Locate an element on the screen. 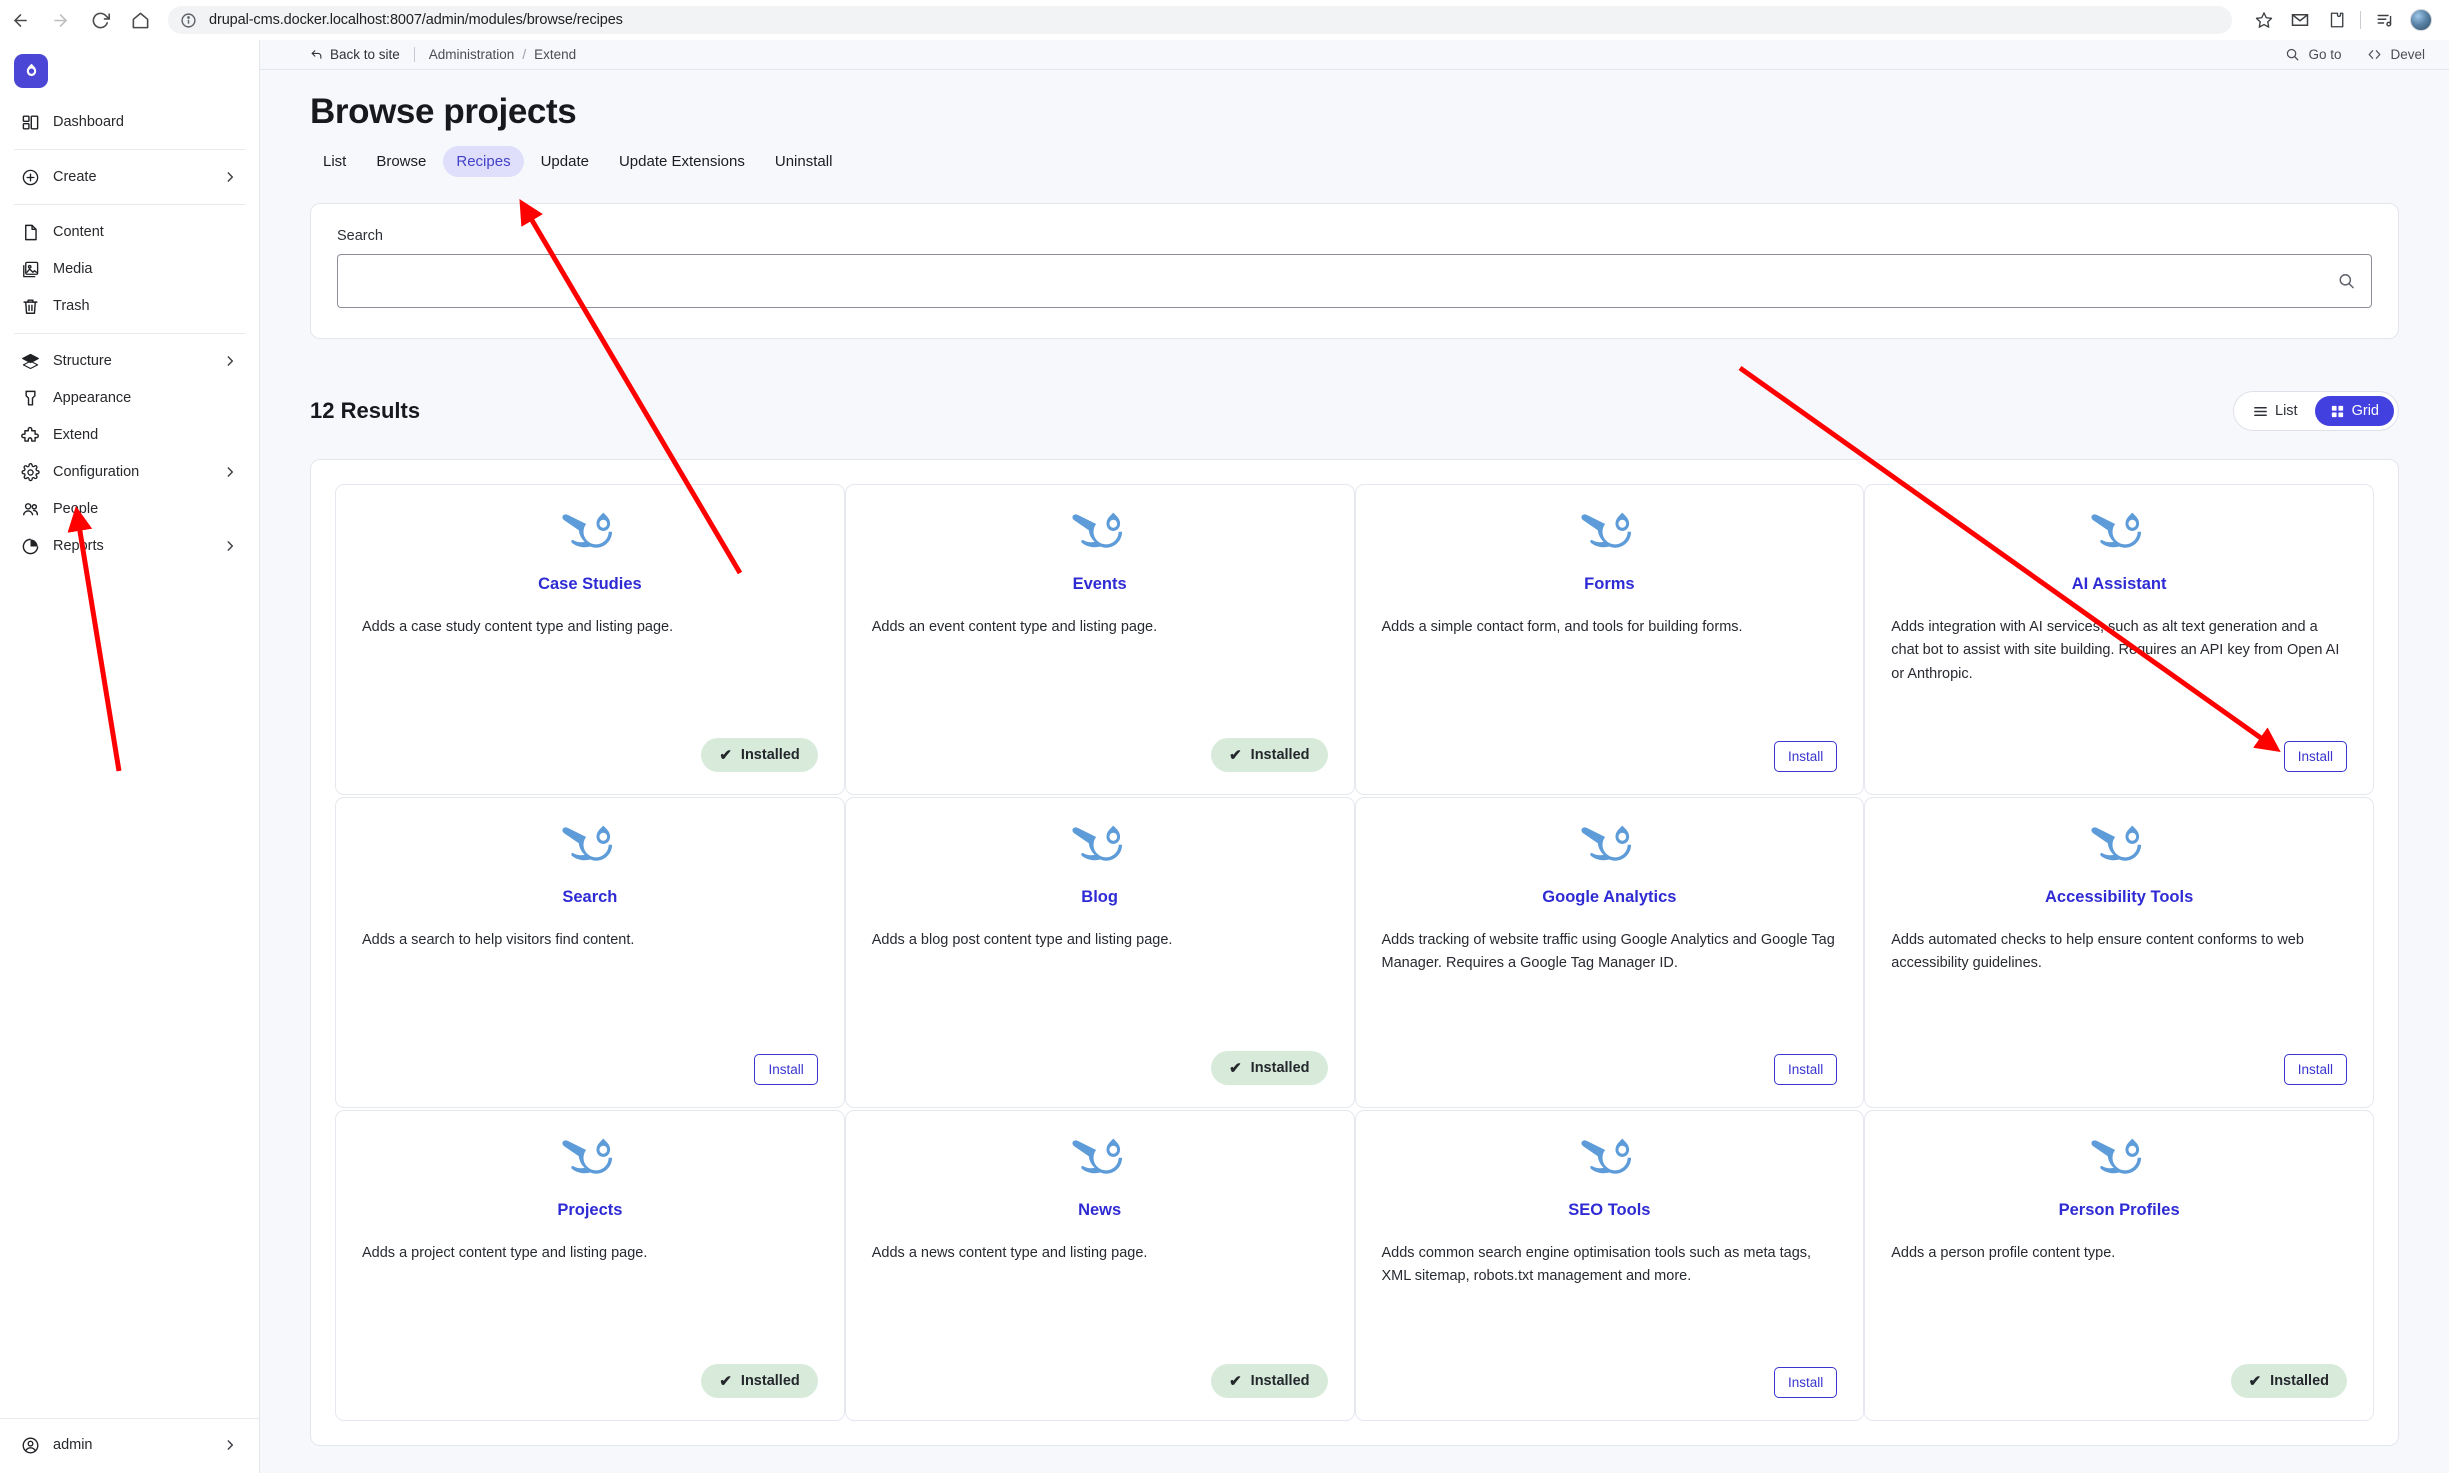 This screenshot has width=2449, height=1473. project-card-title: Accessibility Tools is located at coordinates (2119, 897).